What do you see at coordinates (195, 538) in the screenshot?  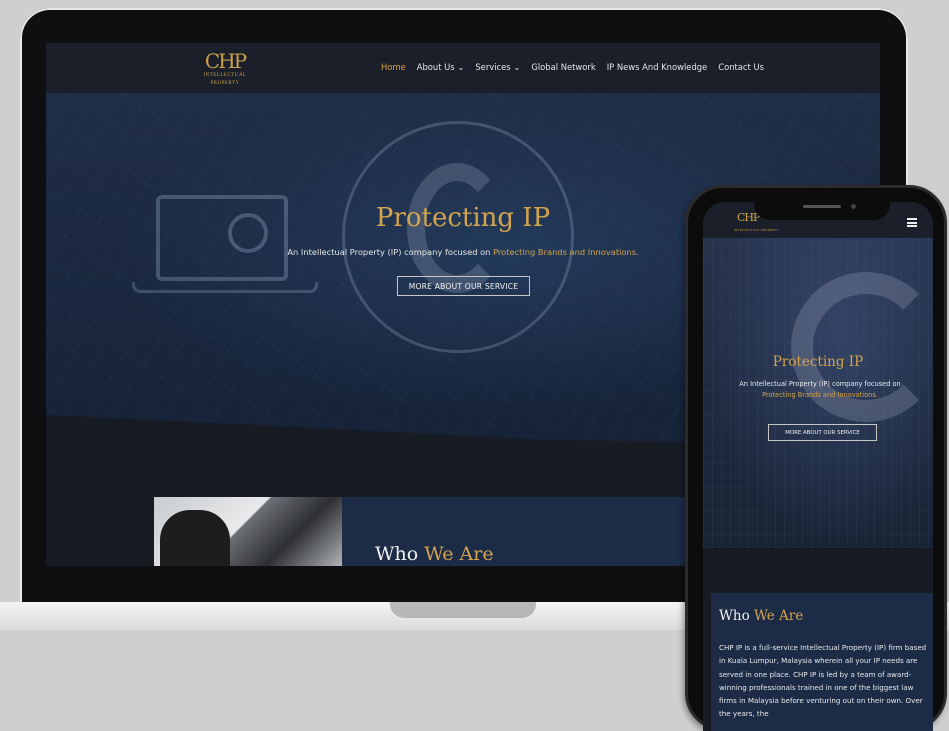 I see `team-photo-person` at bounding box center [195, 538].